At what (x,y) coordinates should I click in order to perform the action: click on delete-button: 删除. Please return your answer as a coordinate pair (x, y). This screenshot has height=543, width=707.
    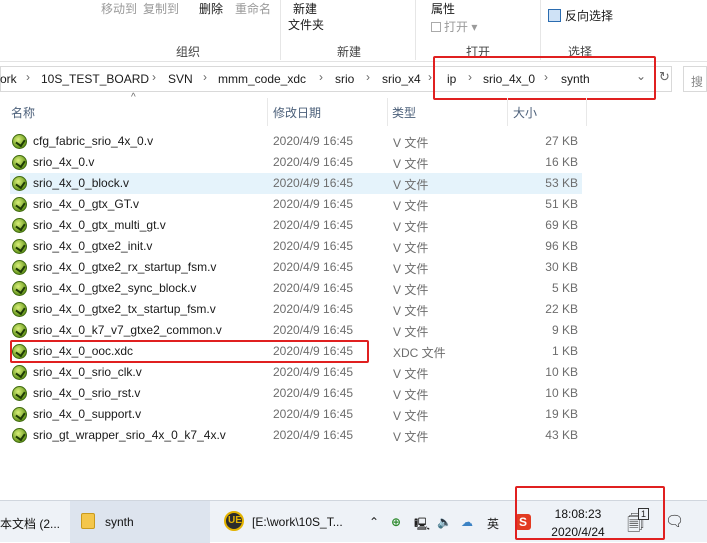
    Looking at the image, I should click on (211, 8).